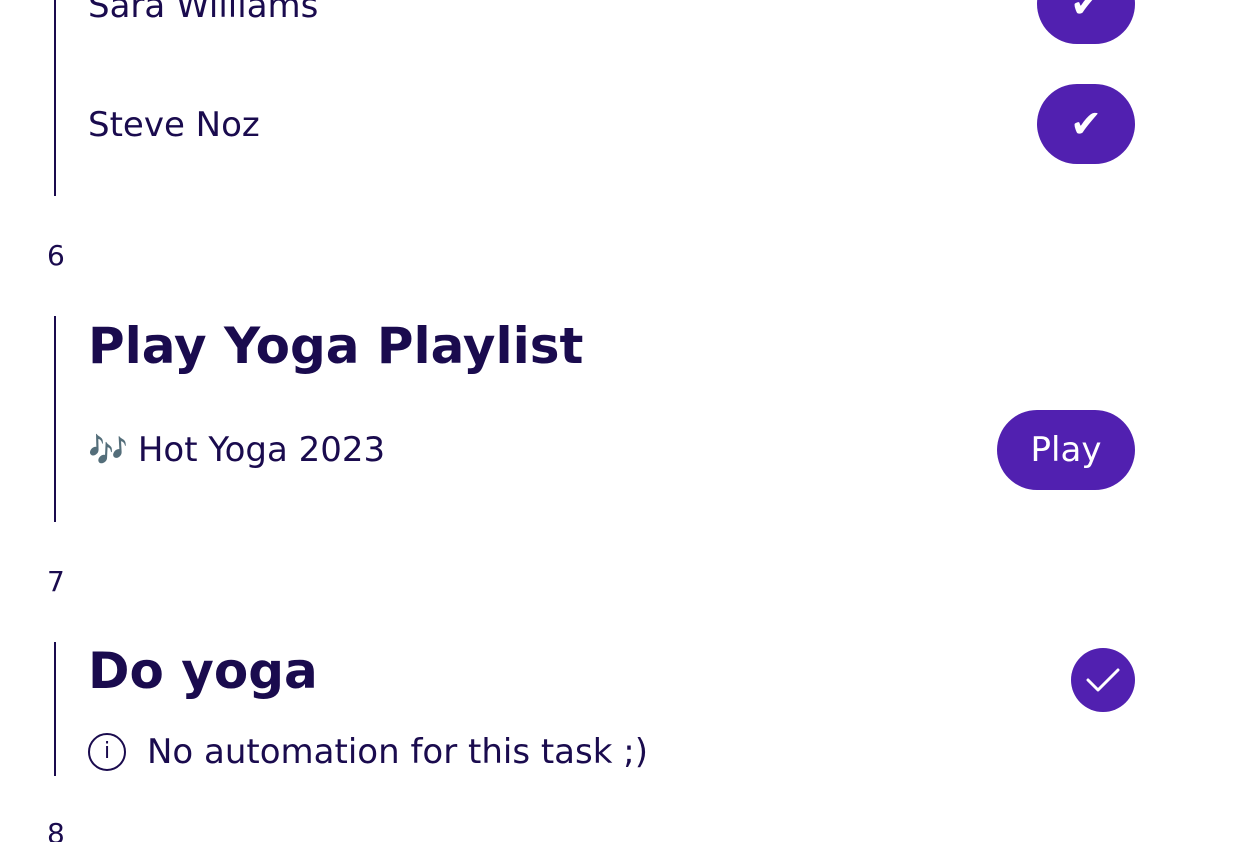 The height and width of the screenshot is (842, 1244). I want to click on confirm-sara-button: ✔, so click(1086, 22).